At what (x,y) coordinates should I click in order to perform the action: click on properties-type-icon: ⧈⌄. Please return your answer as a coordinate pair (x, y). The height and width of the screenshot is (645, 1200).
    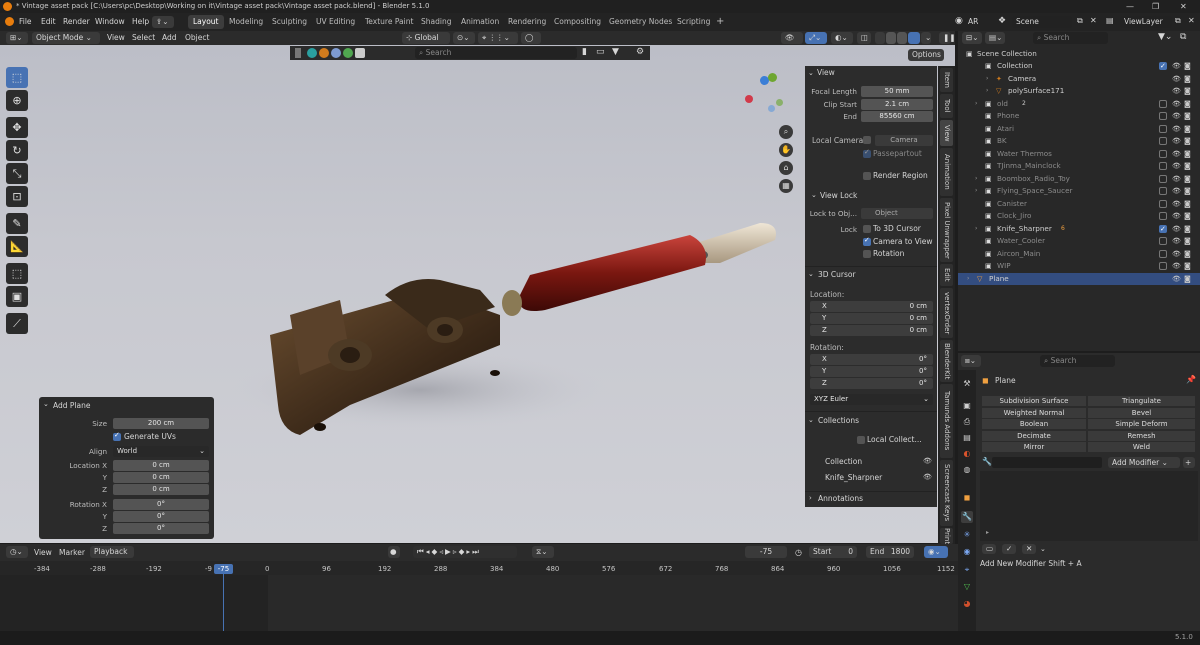
    Looking at the image, I should click on (971, 361).